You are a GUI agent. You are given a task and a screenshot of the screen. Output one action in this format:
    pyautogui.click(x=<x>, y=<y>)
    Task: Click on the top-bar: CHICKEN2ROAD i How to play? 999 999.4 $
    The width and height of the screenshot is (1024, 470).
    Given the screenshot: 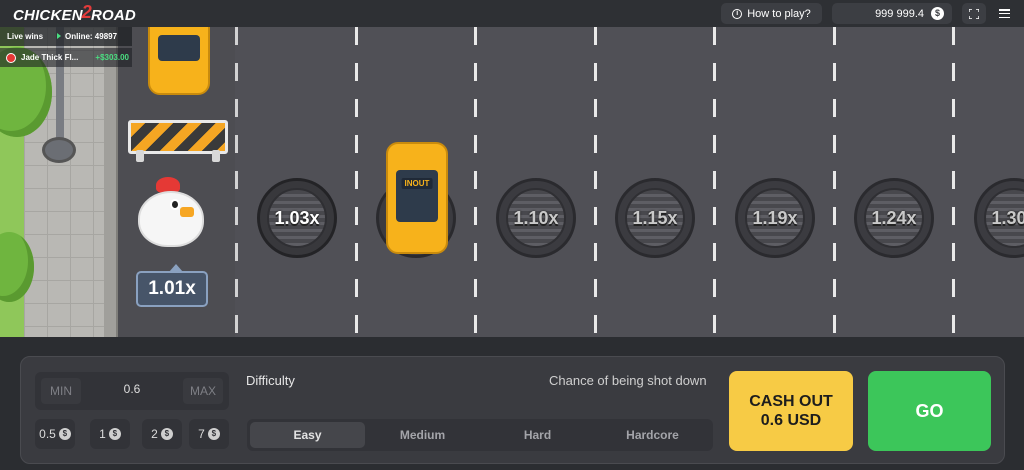 What is the action you would take?
    pyautogui.click(x=512, y=13)
    